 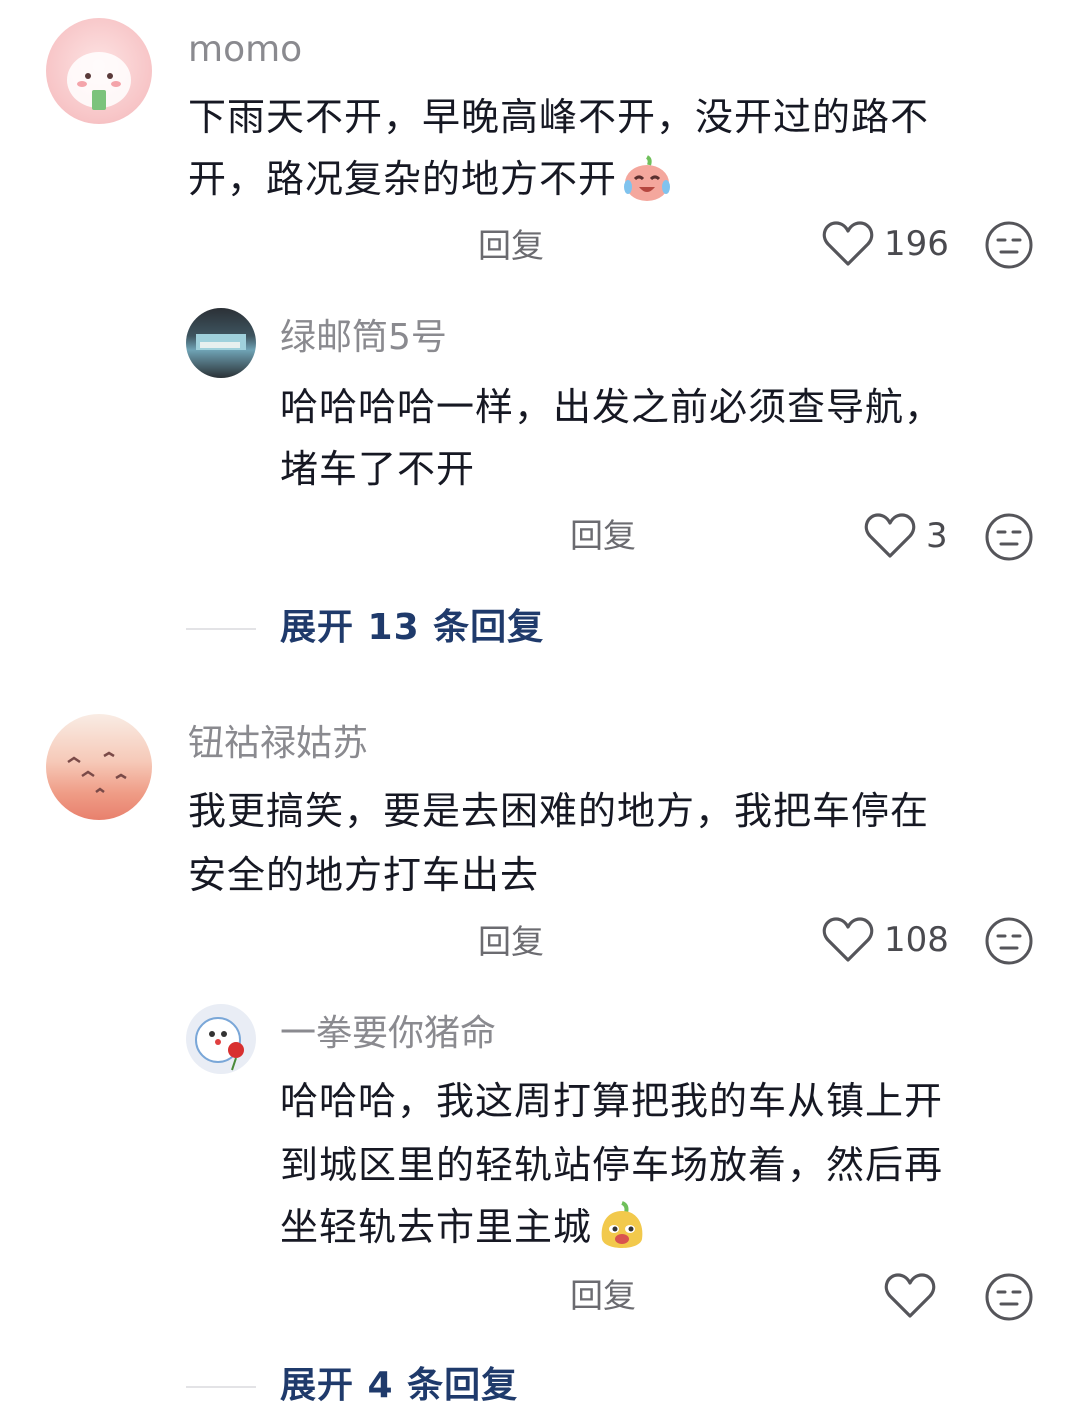 What do you see at coordinates (916, 244) in the screenshot?
I see `like-count: 196` at bounding box center [916, 244].